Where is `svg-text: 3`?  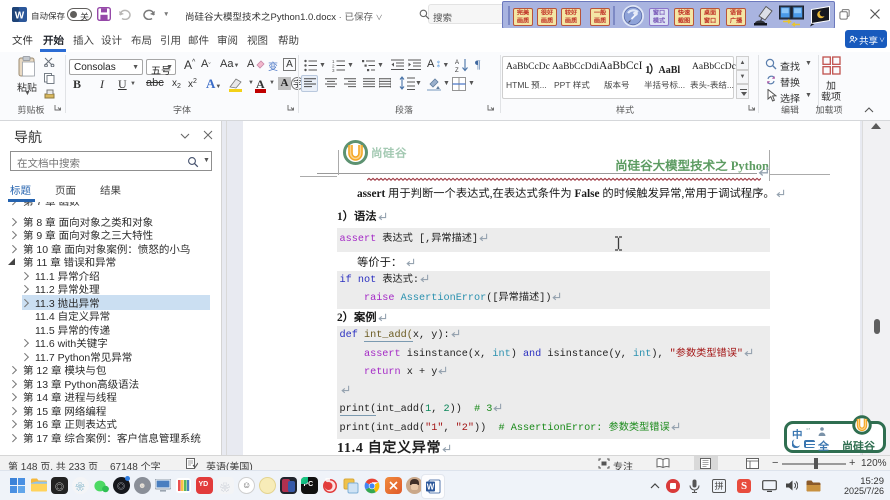
svg-text: 3 is located at coordinates (333, 70).